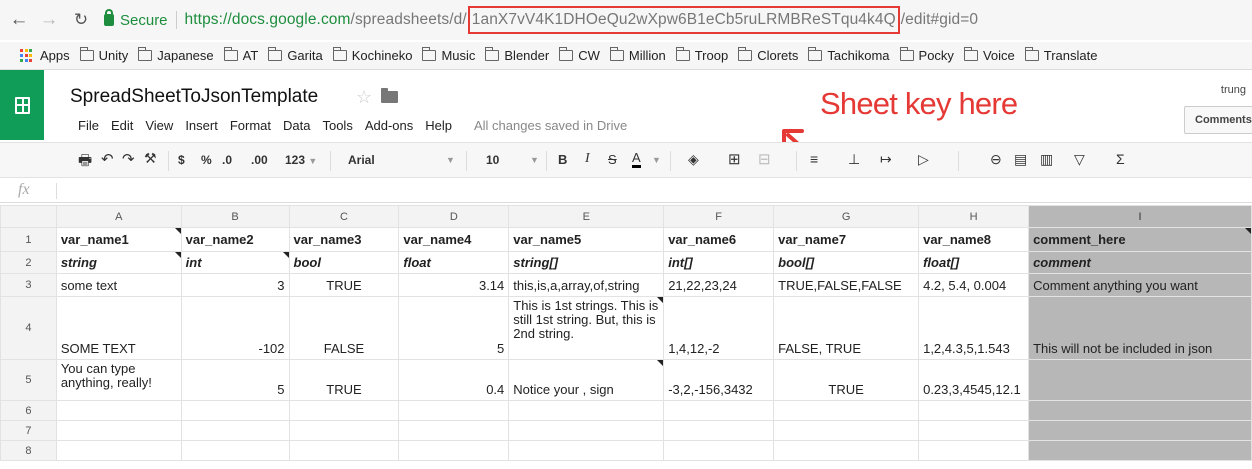 This screenshot has height=469, width=1252. I want to click on comments-button: Comments, so click(1218, 120).